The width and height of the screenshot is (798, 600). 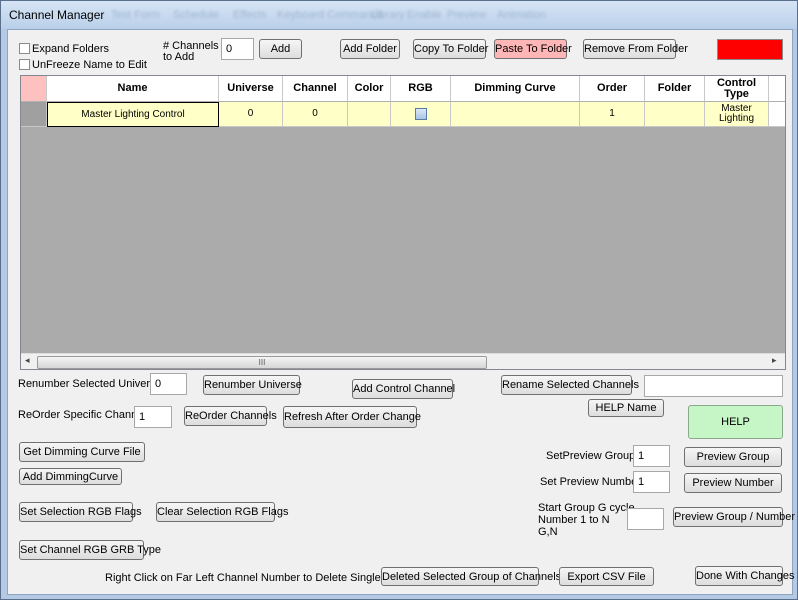 I want to click on unfreeze-name-checkbox, so click(x=24, y=64).